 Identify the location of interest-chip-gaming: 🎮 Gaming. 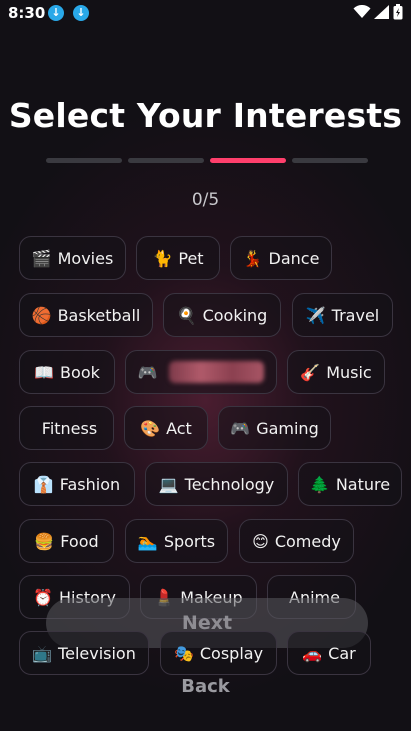
(274, 428).